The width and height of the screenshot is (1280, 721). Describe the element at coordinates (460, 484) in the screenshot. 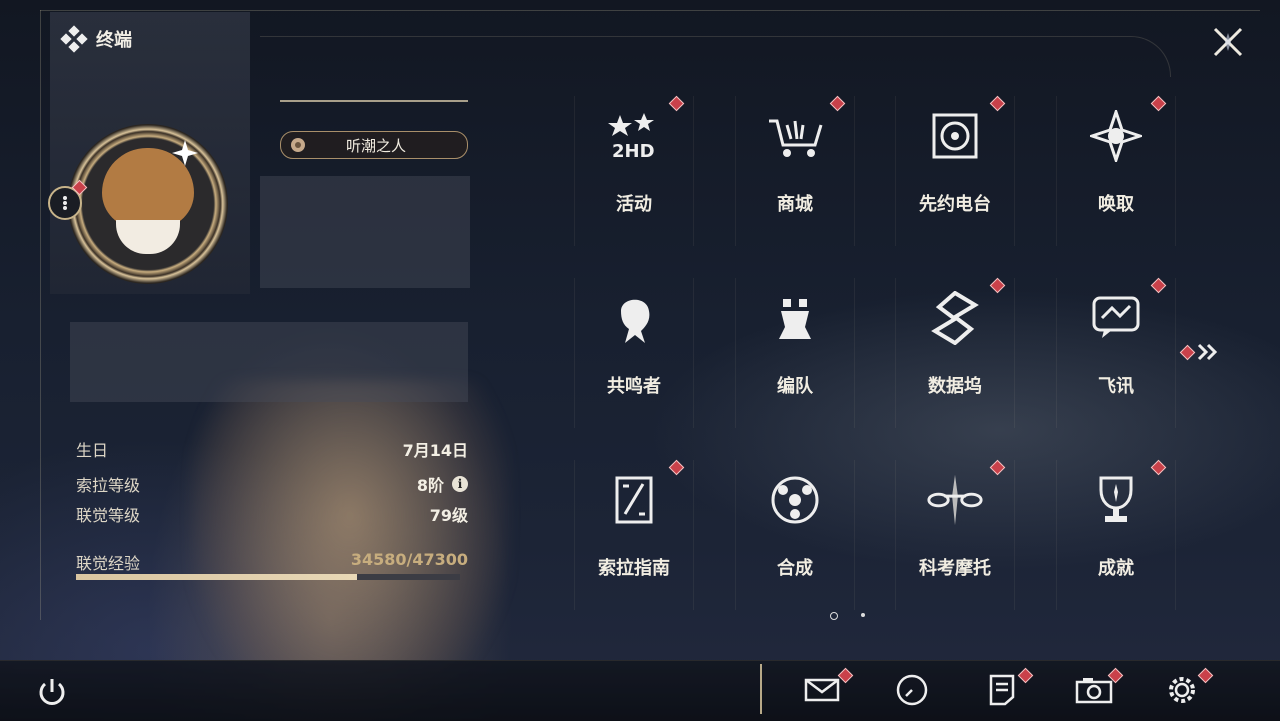

I see `info-icon: i` at that location.